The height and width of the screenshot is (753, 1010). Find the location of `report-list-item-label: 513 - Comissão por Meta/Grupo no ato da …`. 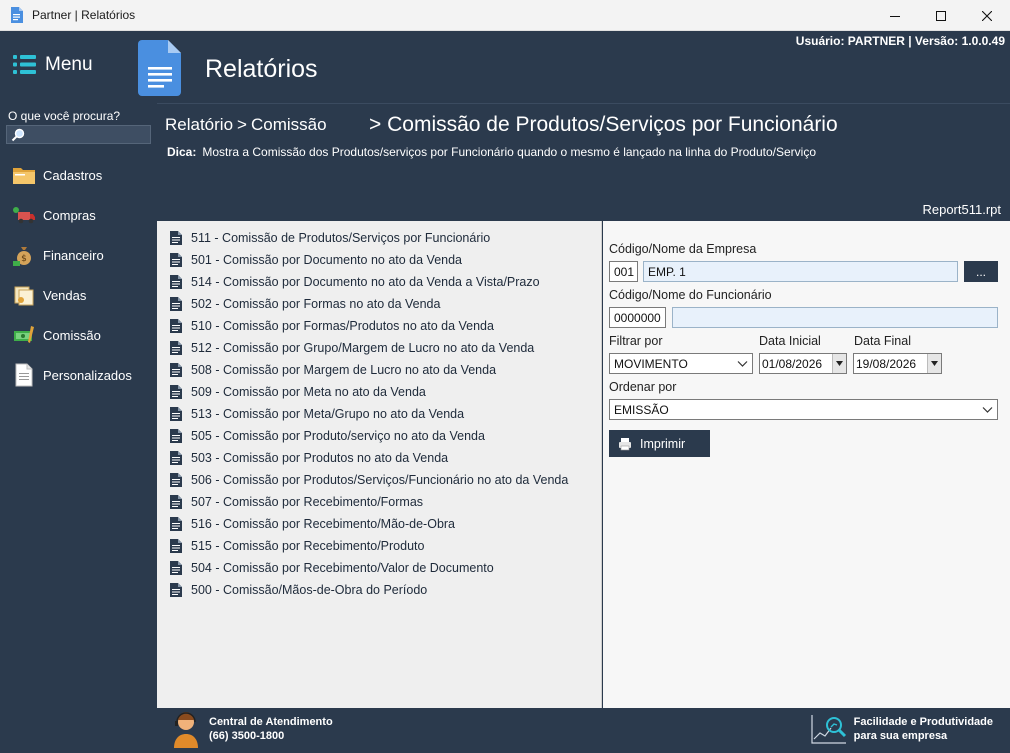

report-list-item-label: 513 - Comissão por Meta/Grupo no ato da … is located at coordinates (328, 414).